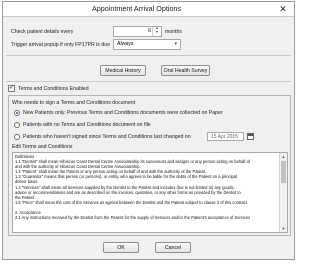 The image size is (320, 263). Describe the element at coordinates (283, 172) in the screenshot. I see `scroll-thumb` at that location.